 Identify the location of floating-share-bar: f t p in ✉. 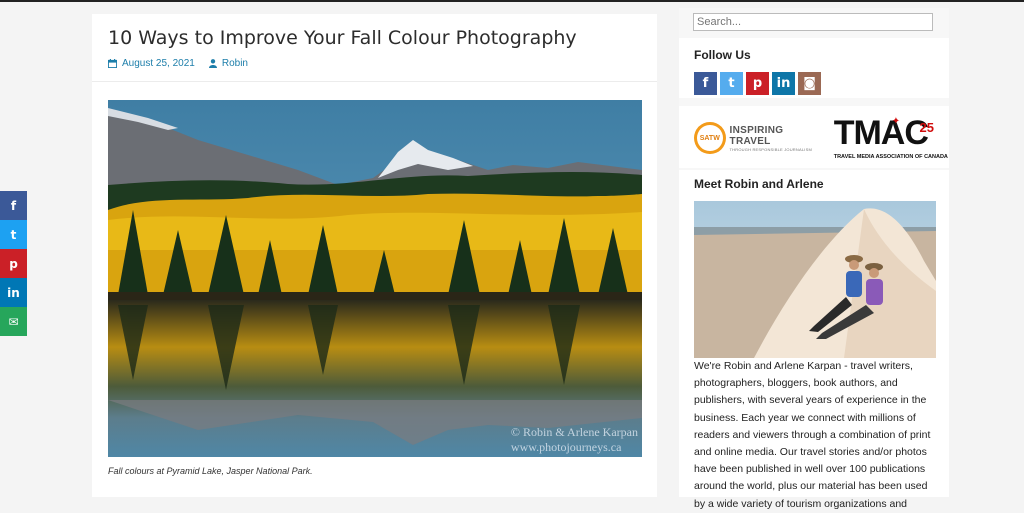
(13, 263).